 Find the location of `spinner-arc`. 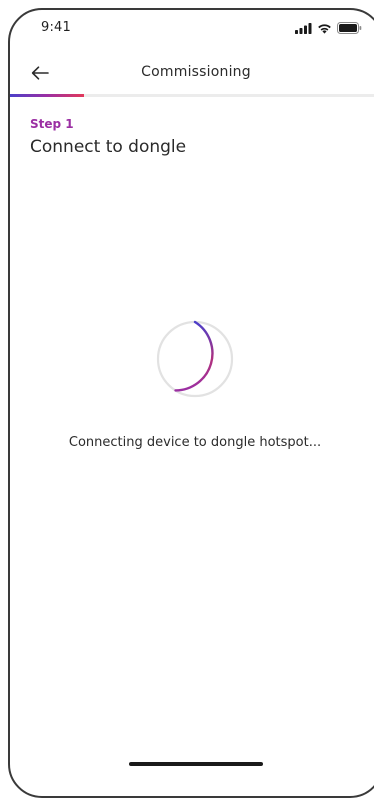

spinner-arc is located at coordinates (194, 356).